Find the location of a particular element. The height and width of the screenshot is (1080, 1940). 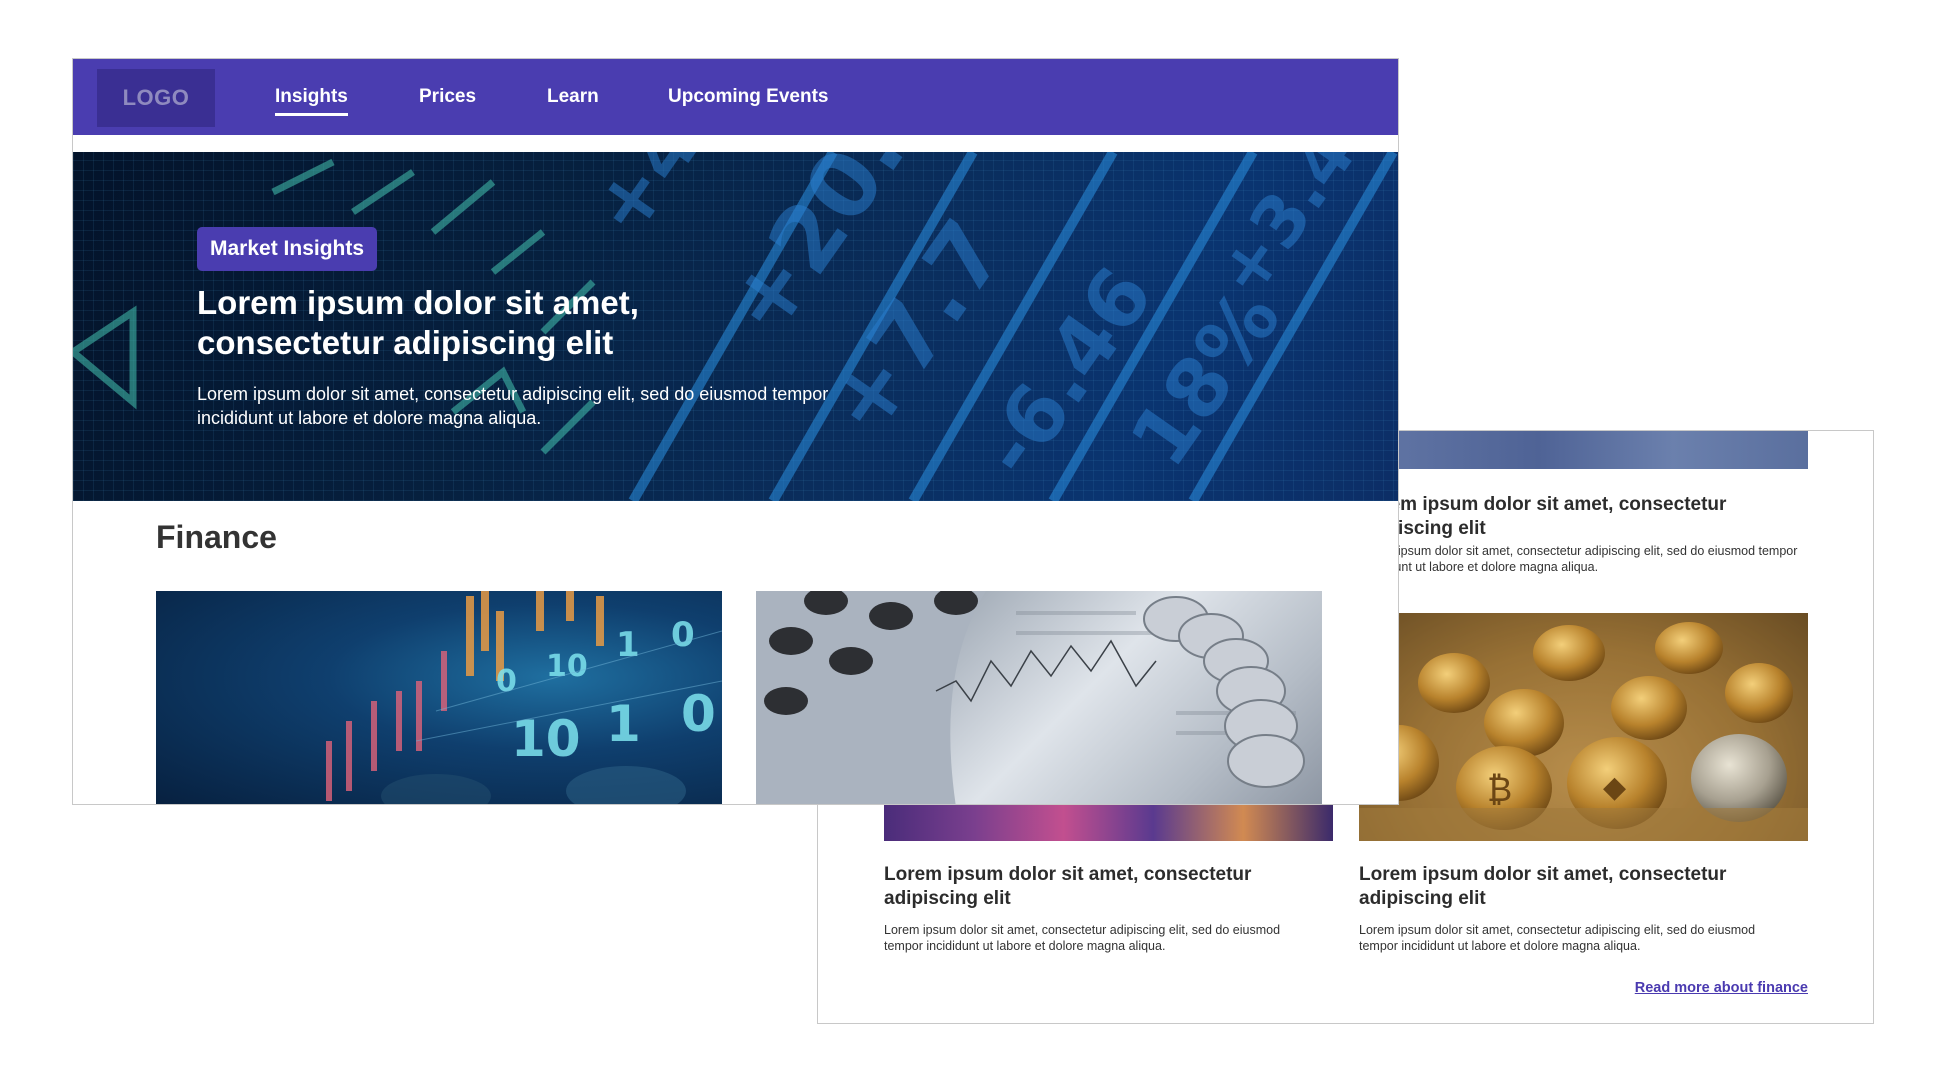

nav-item-learn: Learn is located at coordinates (573, 99).